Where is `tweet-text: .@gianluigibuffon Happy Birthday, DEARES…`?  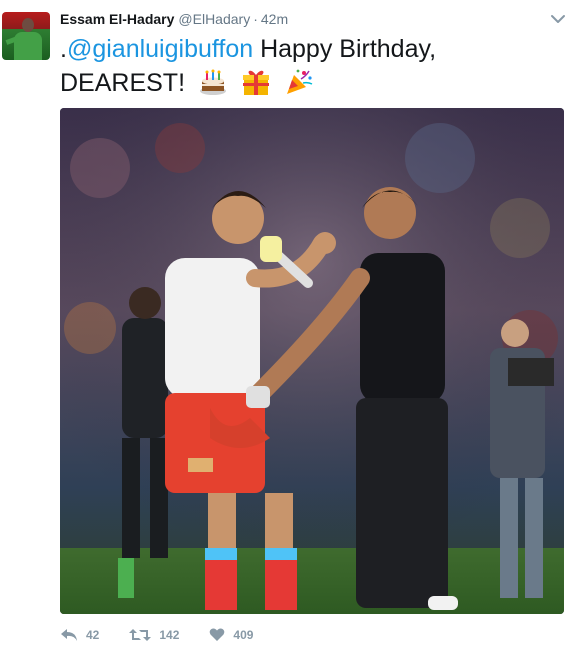 tweet-text: .@gianluigibuffon Happy Birthday, DEARES… is located at coordinates (310, 66).